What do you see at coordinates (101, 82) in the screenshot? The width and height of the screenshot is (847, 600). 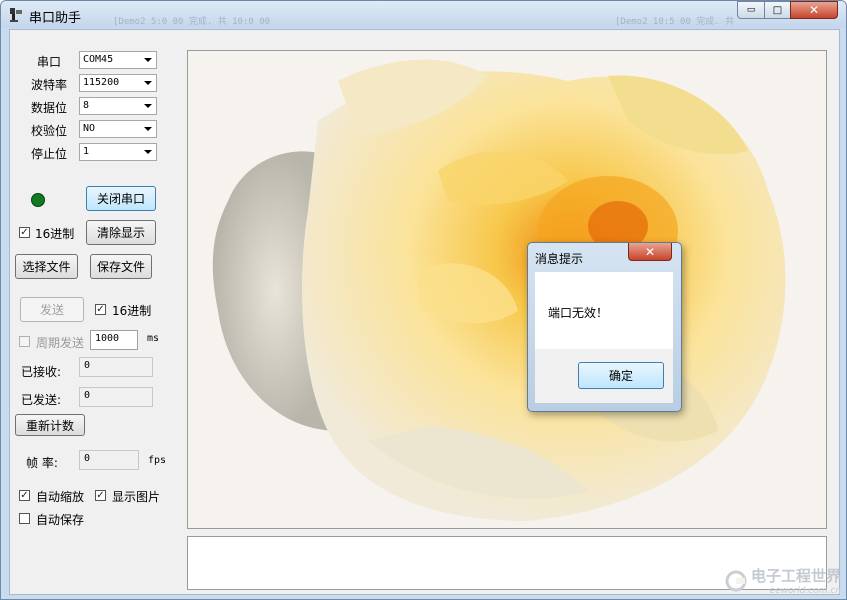 I see `baud-value: 115200` at bounding box center [101, 82].